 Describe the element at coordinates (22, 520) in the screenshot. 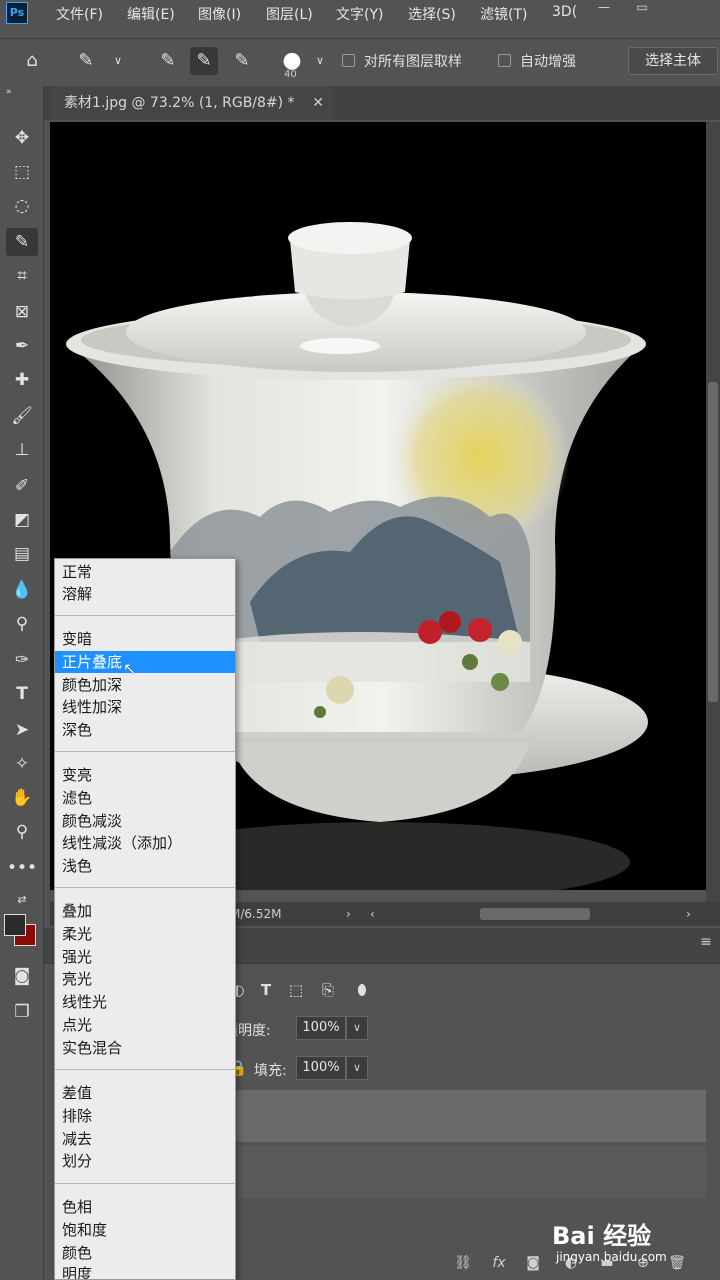

I see `eraser-tool-icon: ◩` at that location.